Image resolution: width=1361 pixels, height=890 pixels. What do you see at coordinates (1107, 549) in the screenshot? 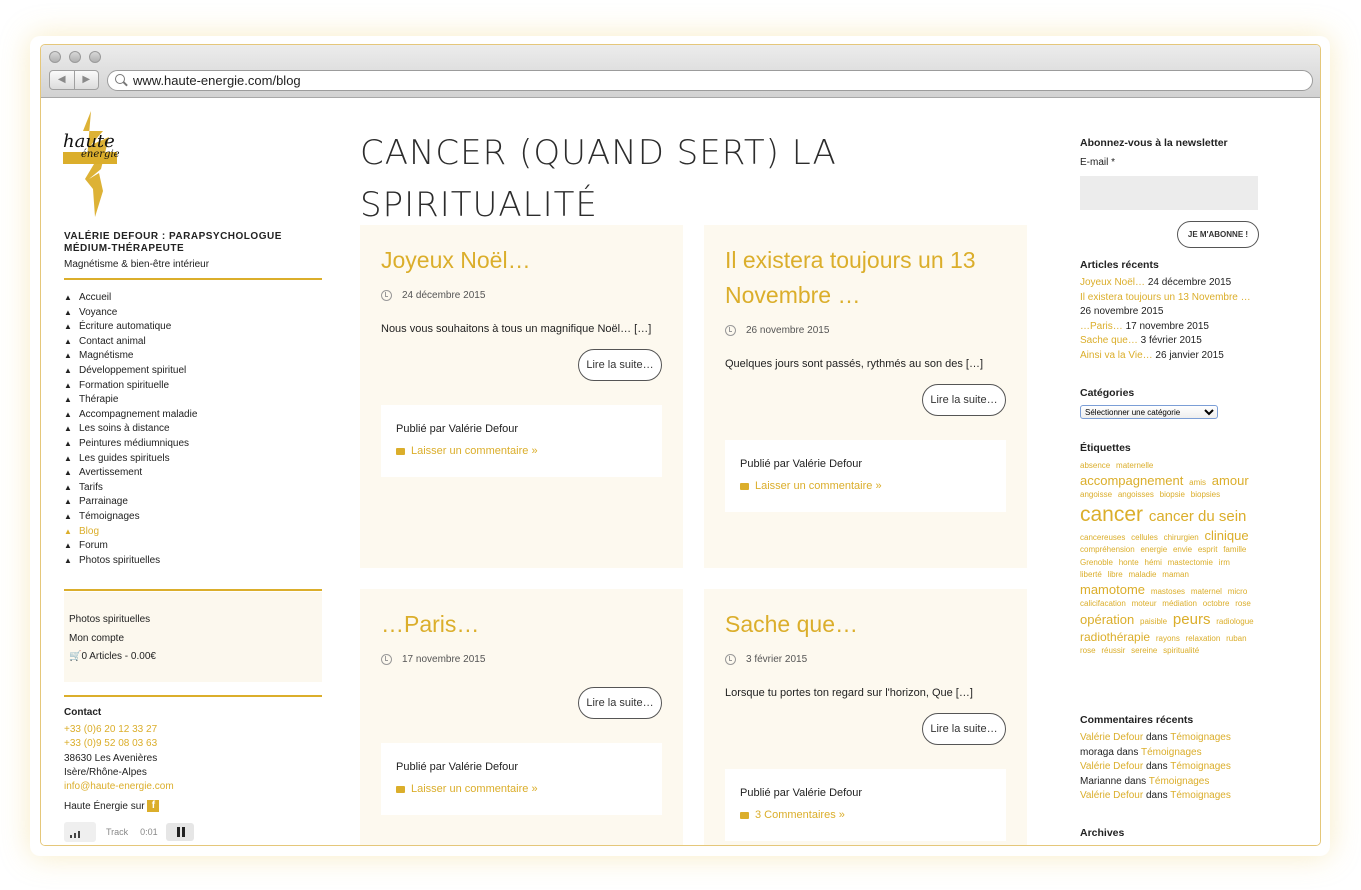
I see `tag-link: compréhension` at bounding box center [1107, 549].